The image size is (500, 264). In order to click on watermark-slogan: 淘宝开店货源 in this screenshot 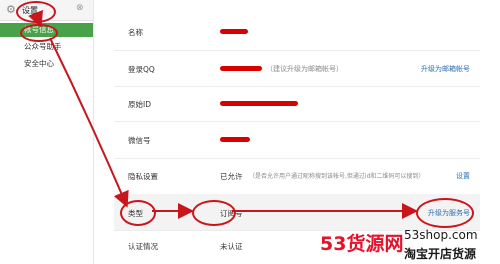, I will do `click(440, 254)`.